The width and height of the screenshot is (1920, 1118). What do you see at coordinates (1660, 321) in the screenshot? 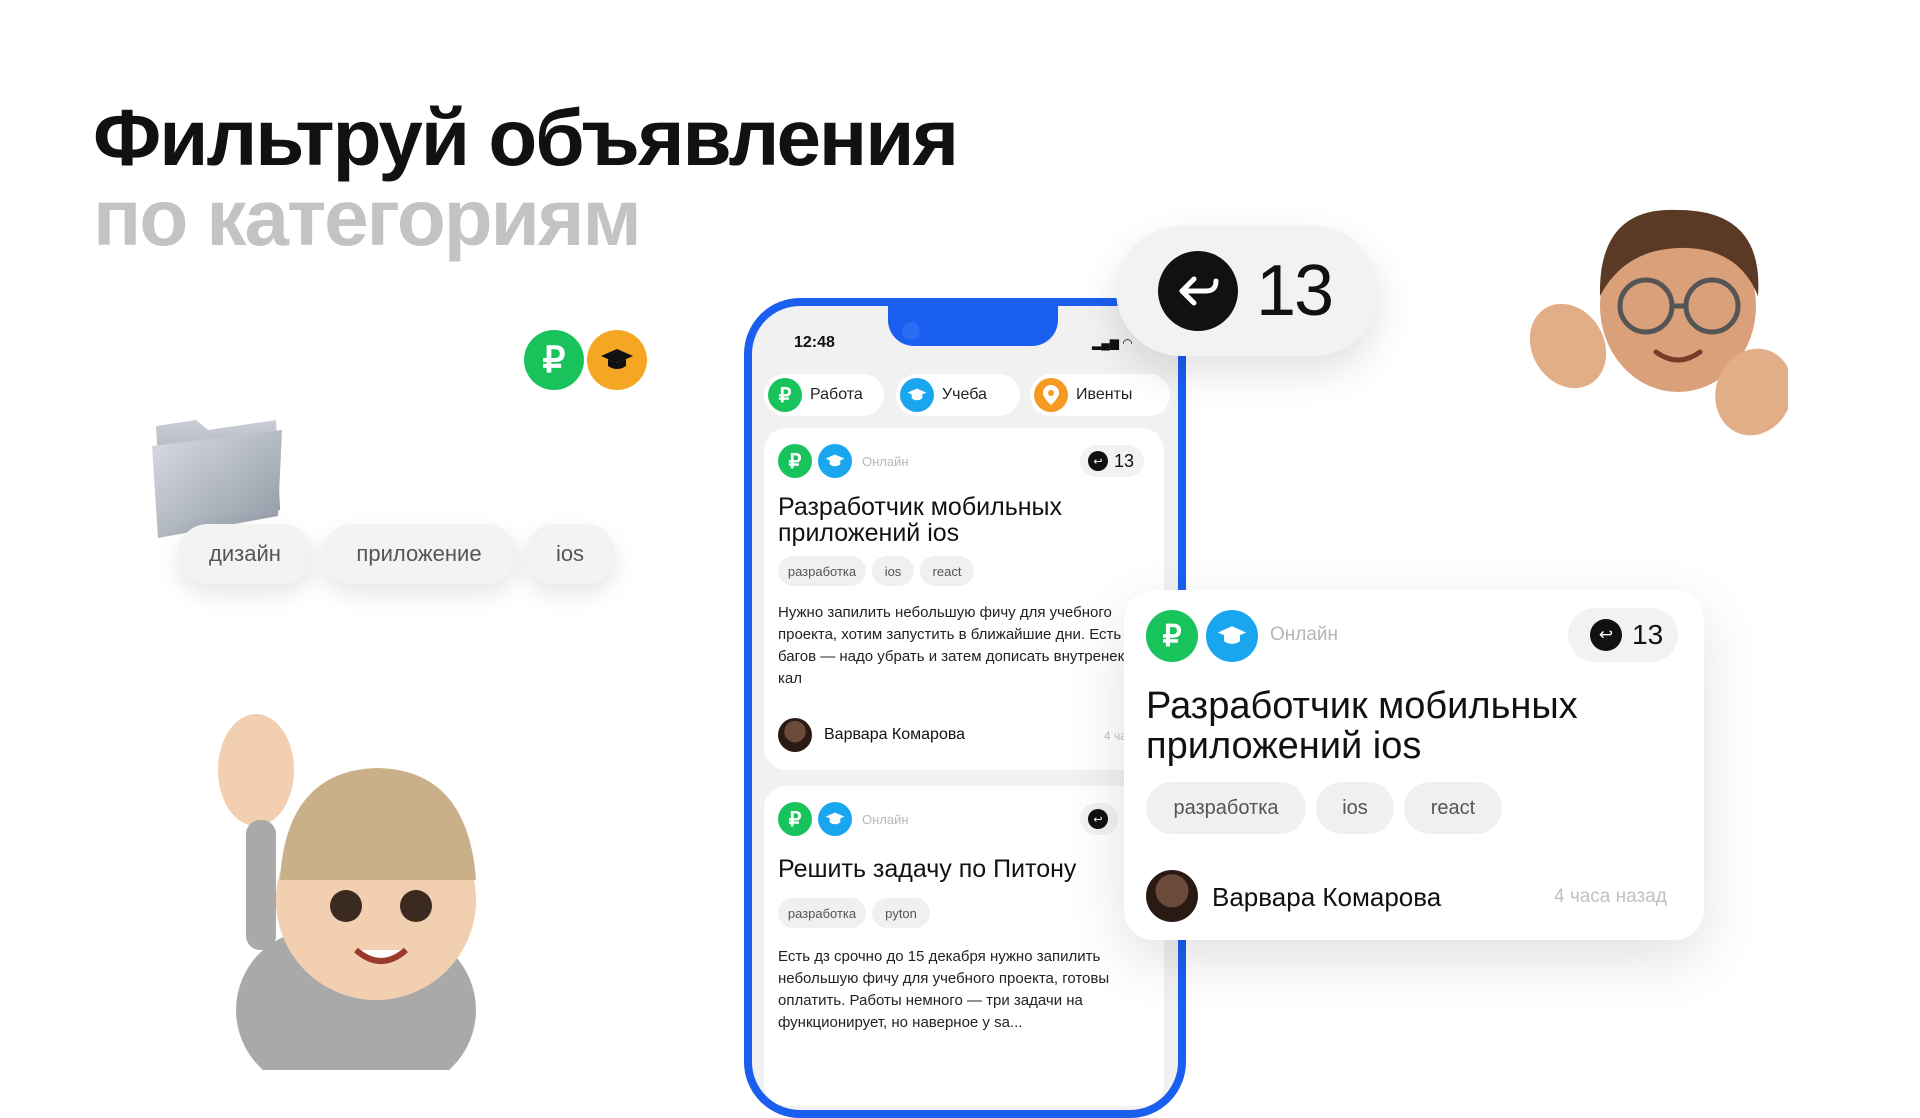
I see `memoji-waving-boy` at bounding box center [1660, 321].